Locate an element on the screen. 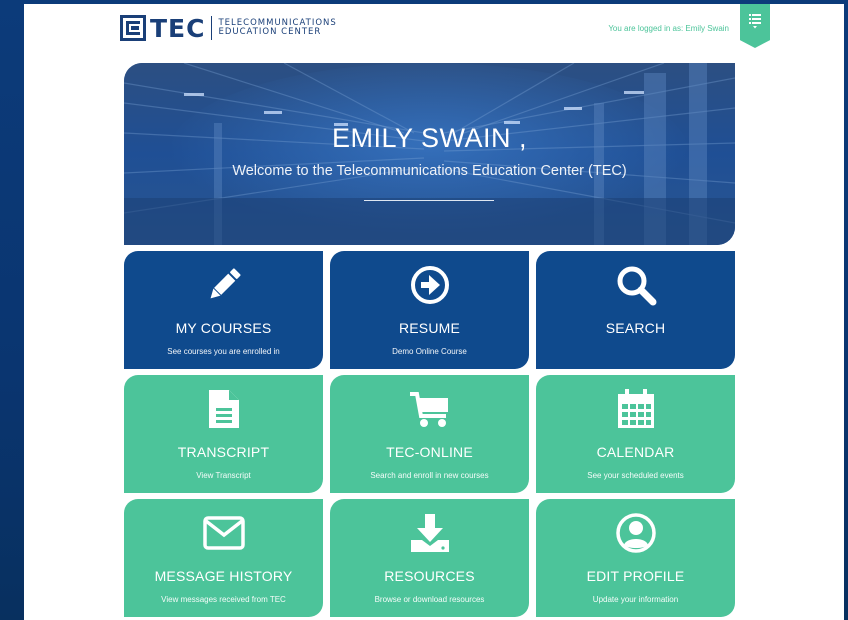 The width and height of the screenshot is (848, 620). tile-title: RESUME is located at coordinates (429, 328).